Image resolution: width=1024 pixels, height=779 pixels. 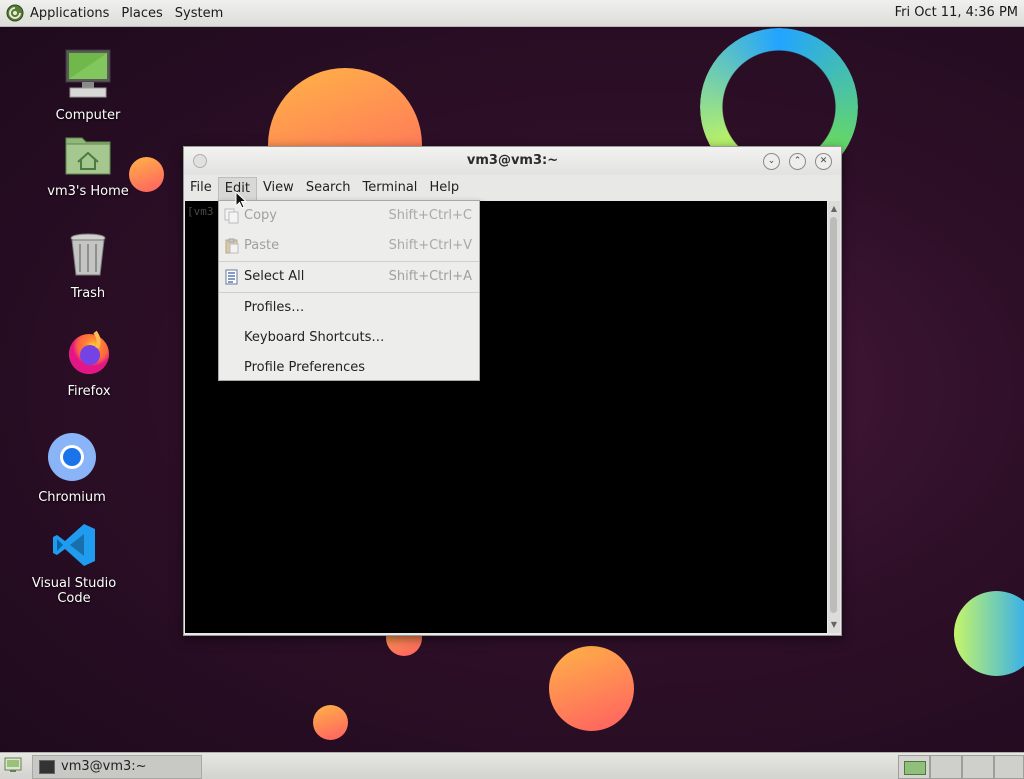 I want to click on menu-search: Search, so click(x=328, y=188).